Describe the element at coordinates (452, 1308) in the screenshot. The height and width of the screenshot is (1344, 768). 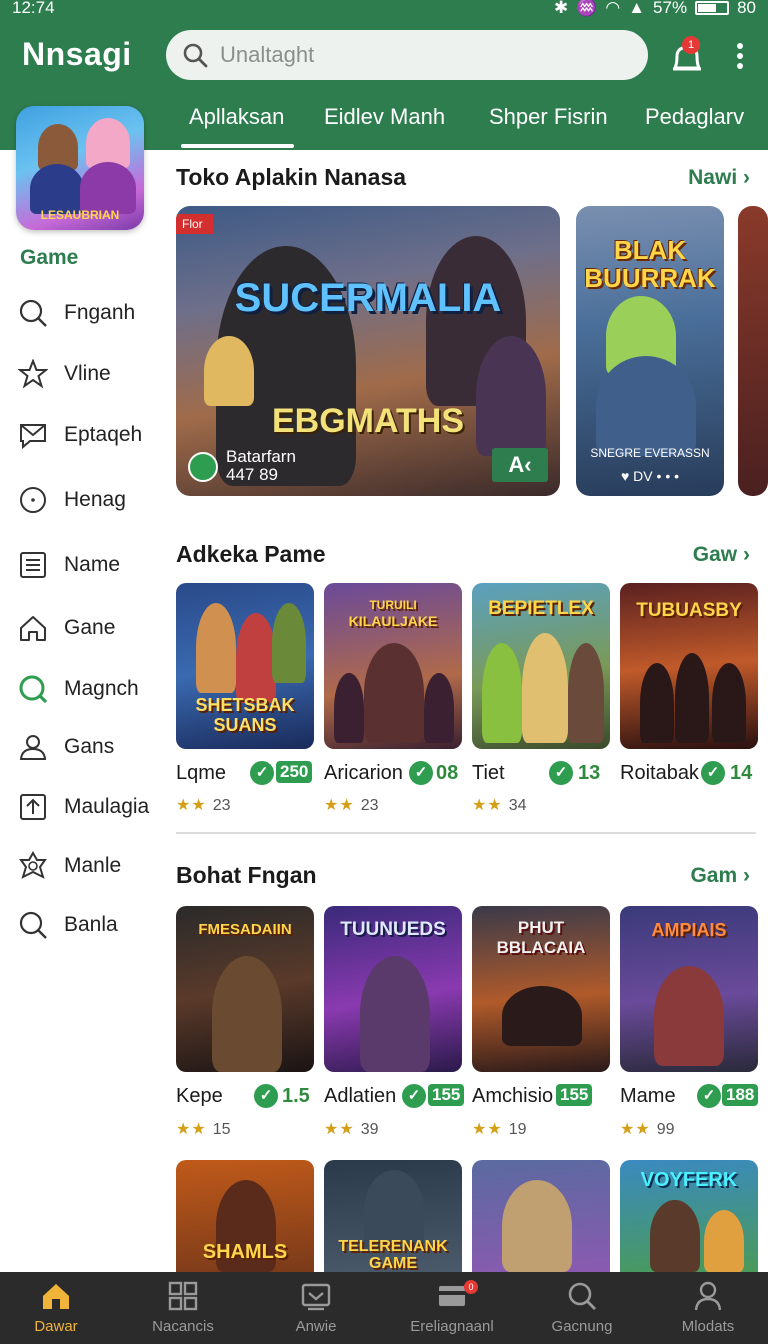
I see `nav-item-ereliagnaanl: 0 Ereliagnaanl` at that location.